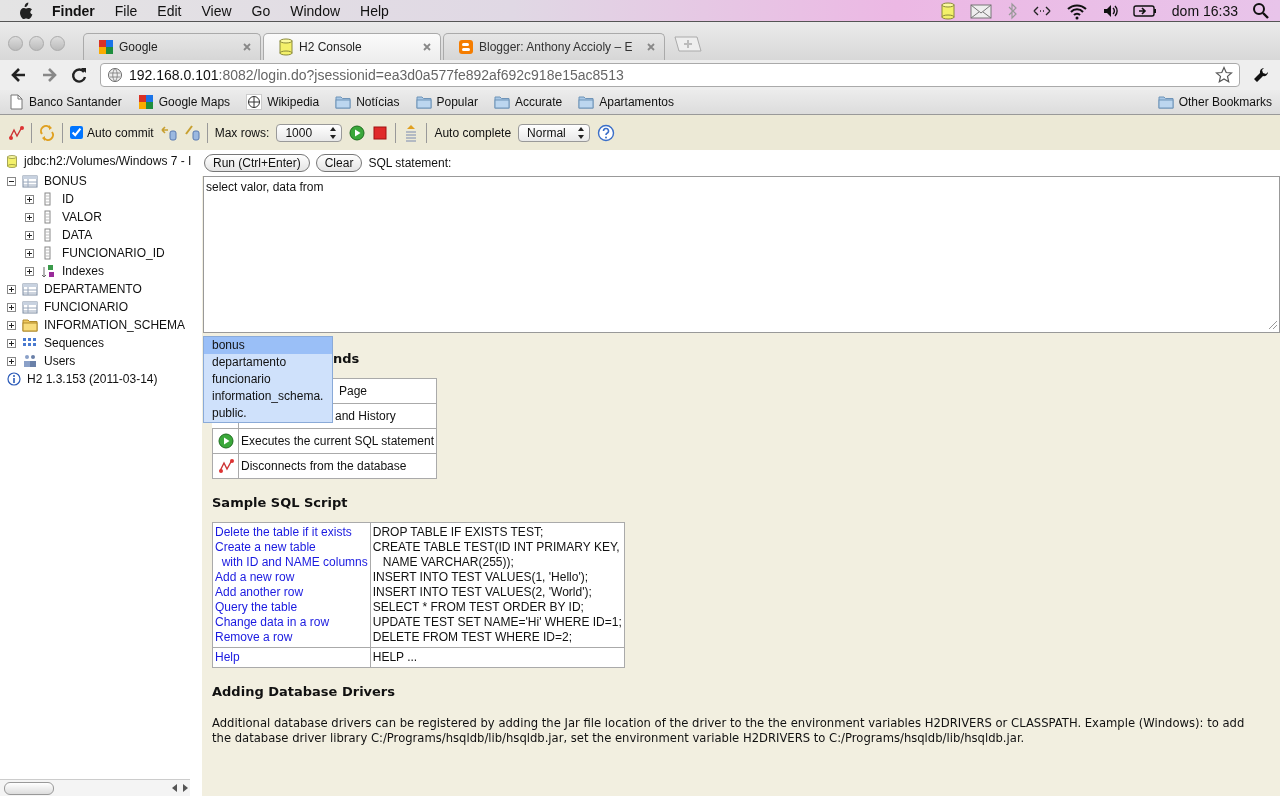  I want to click on menu-clock: dom 16:33, so click(1204, 10).